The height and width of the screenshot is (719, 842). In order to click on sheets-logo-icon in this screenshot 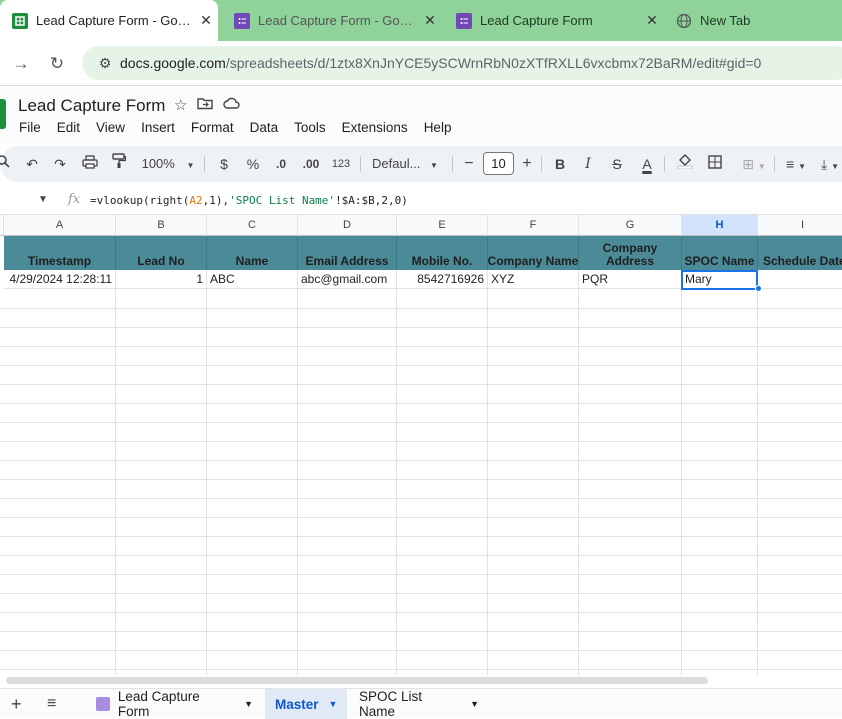, I will do `click(3, 114)`.